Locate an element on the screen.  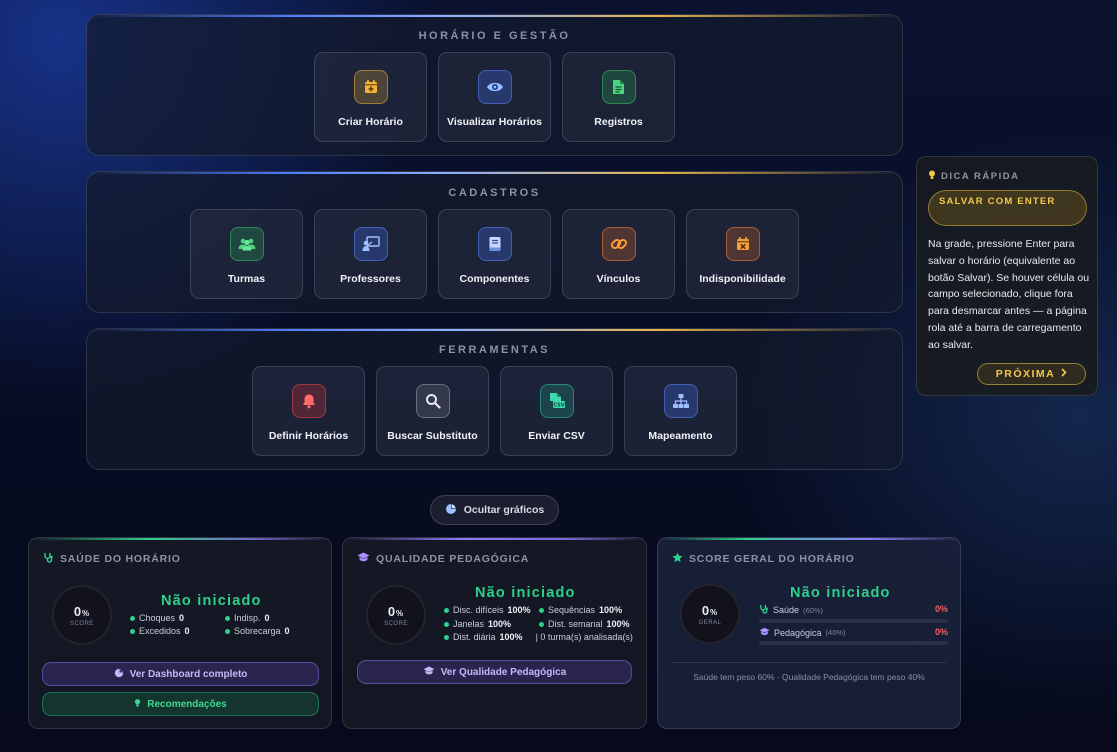
tile-professores: Professores is located at coordinates (370, 254).